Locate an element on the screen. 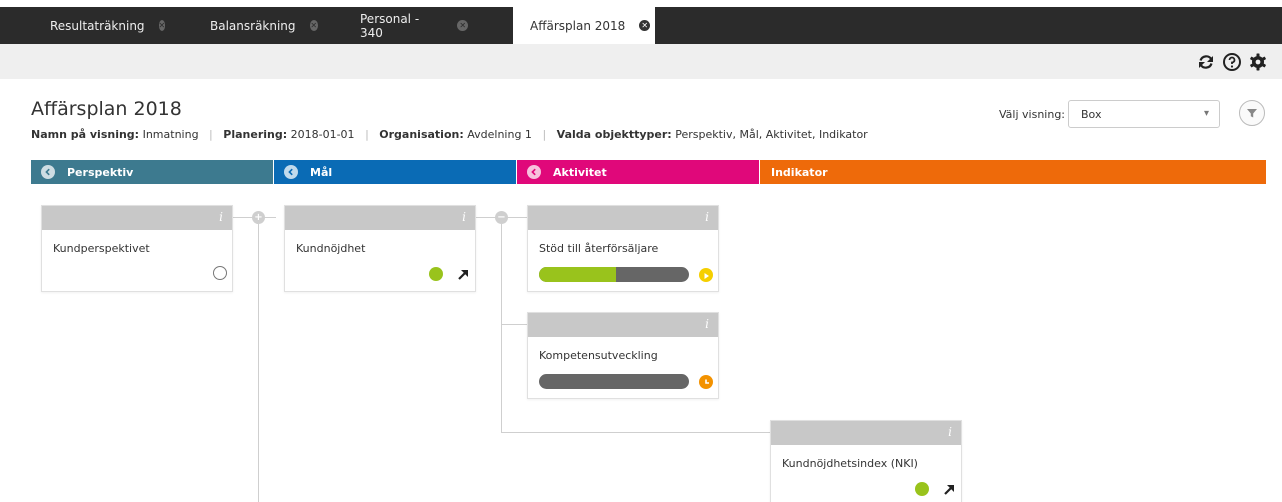 The width and height of the screenshot is (1282, 502). toolbar is located at coordinates (641, 61).